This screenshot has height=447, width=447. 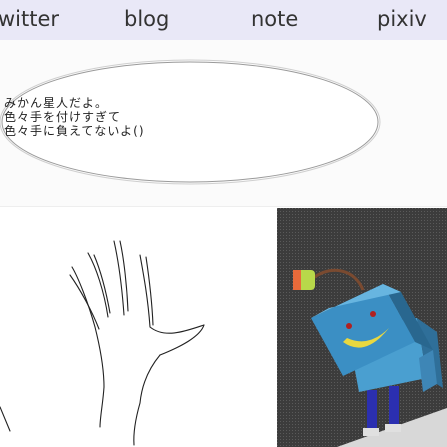 I want to click on bubble-line-3: 色々手に負えてないよ(), so click(x=74, y=131).